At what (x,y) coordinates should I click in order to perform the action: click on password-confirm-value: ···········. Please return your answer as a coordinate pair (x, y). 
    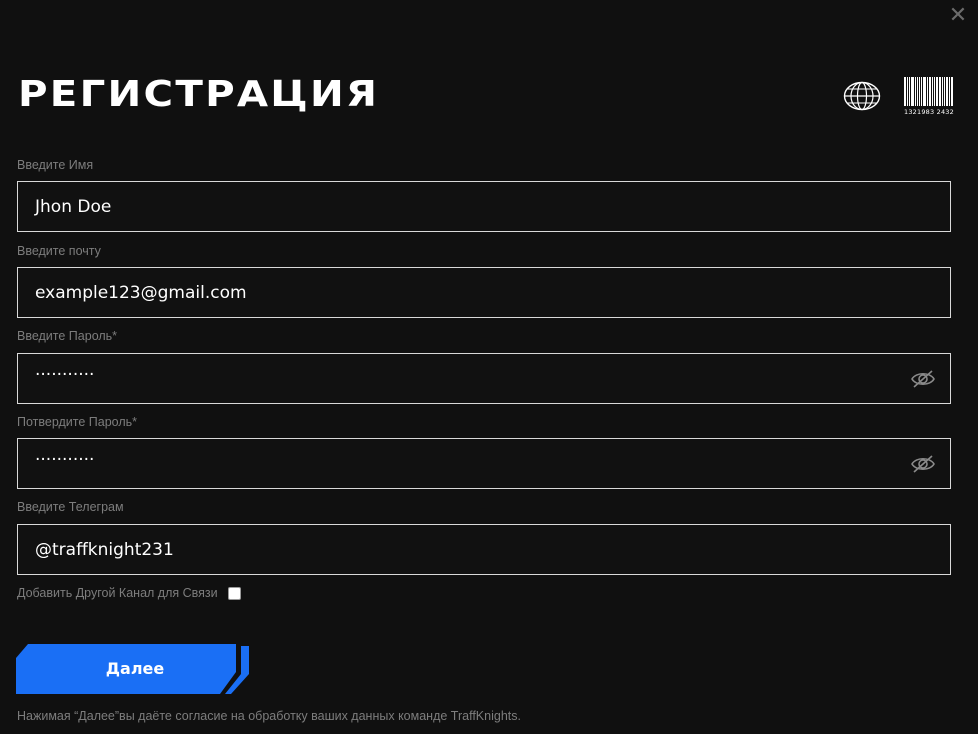
    Looking at the image, I should click on (65, 459).